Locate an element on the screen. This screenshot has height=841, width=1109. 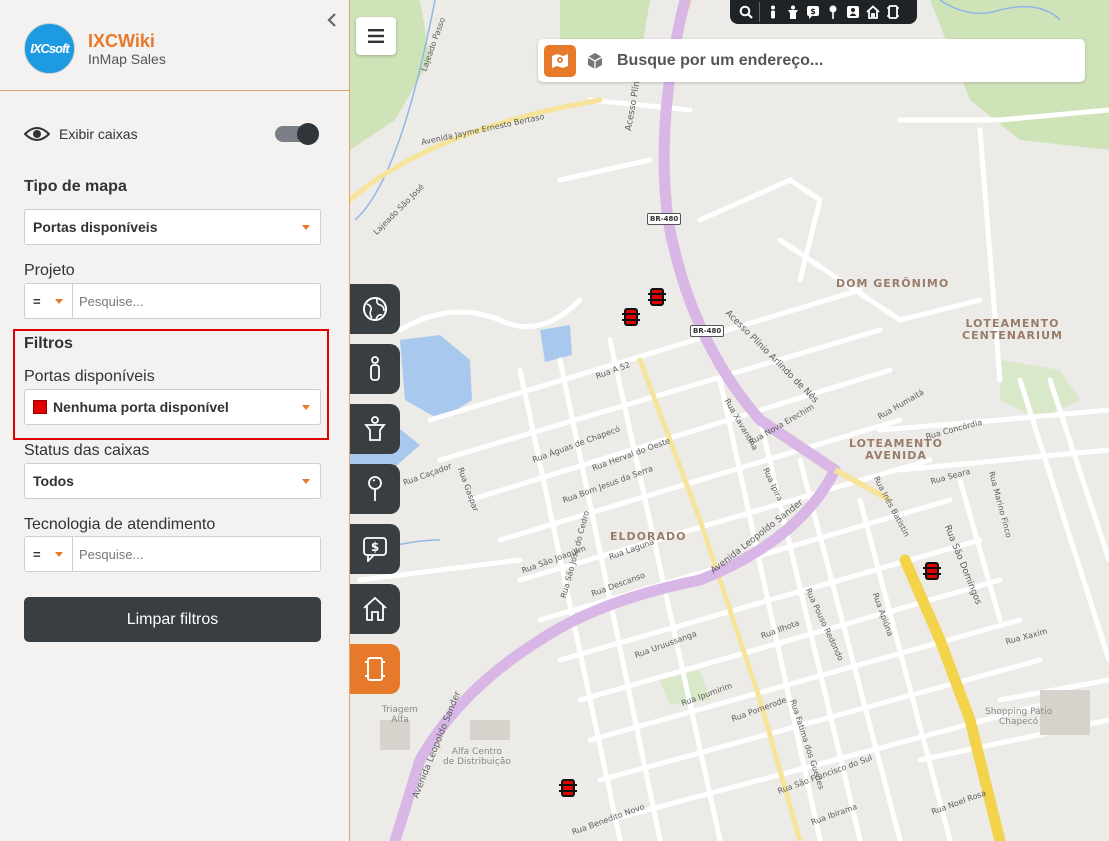
globe-icon is located at coordinates (375, 309).